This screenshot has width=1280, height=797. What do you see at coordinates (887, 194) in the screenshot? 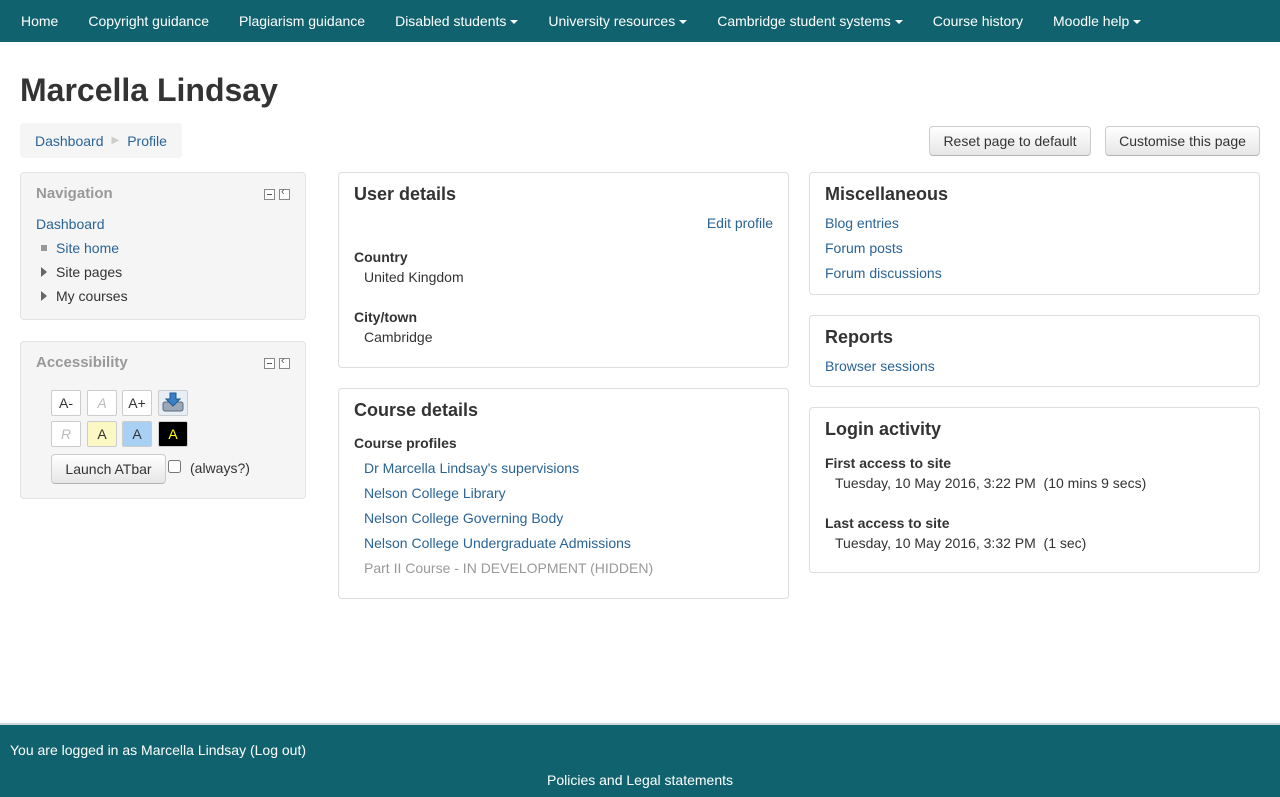
I see `miscellaneous-title: Miscellaneous` at bounding box center [887, 194].